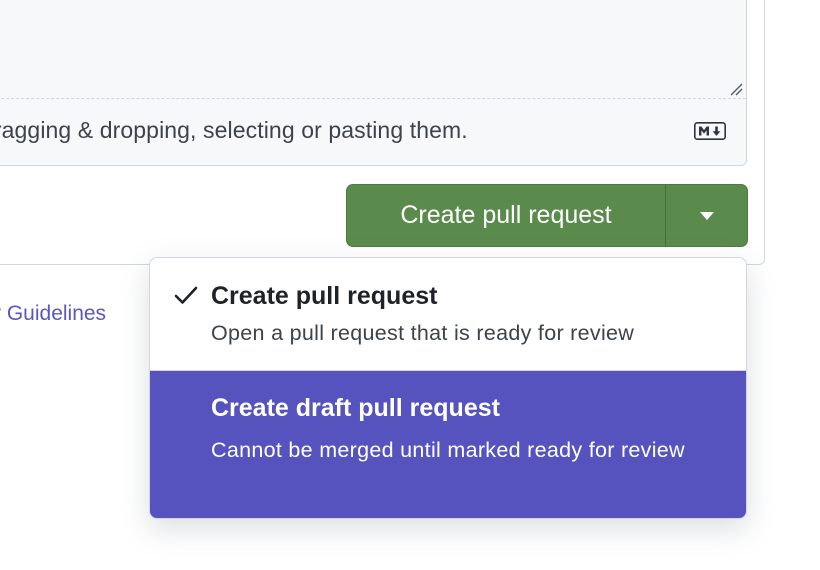 The height and width of the screenshot is (570, 820). I want to click on resize-grip-icon, so click(736, 89).